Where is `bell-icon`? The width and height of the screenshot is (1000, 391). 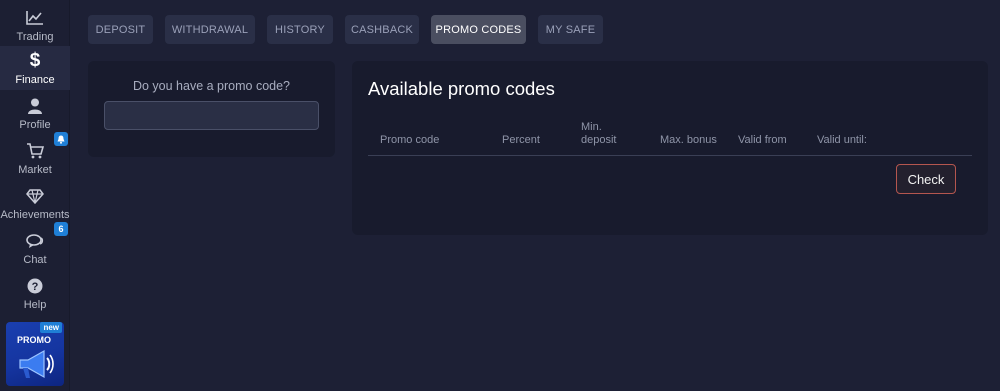 bell-icon is located at coordinates (61, 139).